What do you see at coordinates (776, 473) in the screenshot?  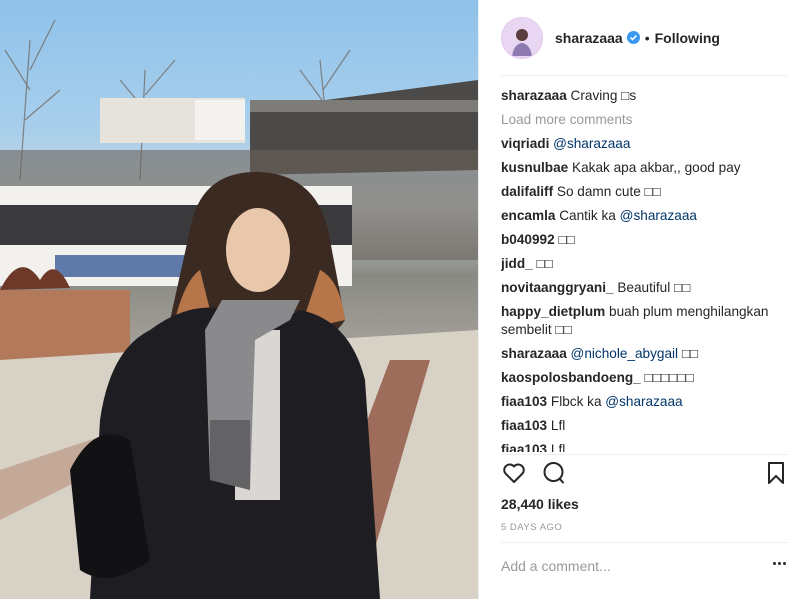 I see `bookmark-icon` at bounding box center [776, 473].